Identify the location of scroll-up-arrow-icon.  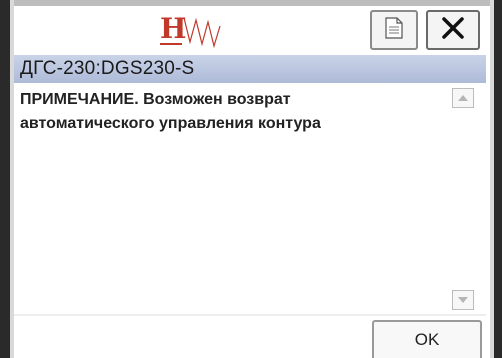
(463, 98).